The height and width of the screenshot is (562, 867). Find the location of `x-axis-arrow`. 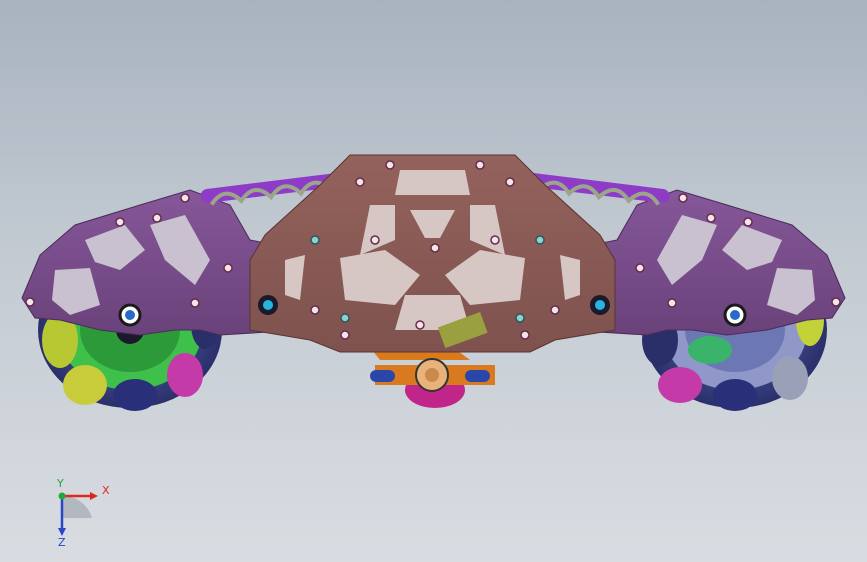

x-axis-arrow is located at coordinates (94, 496).